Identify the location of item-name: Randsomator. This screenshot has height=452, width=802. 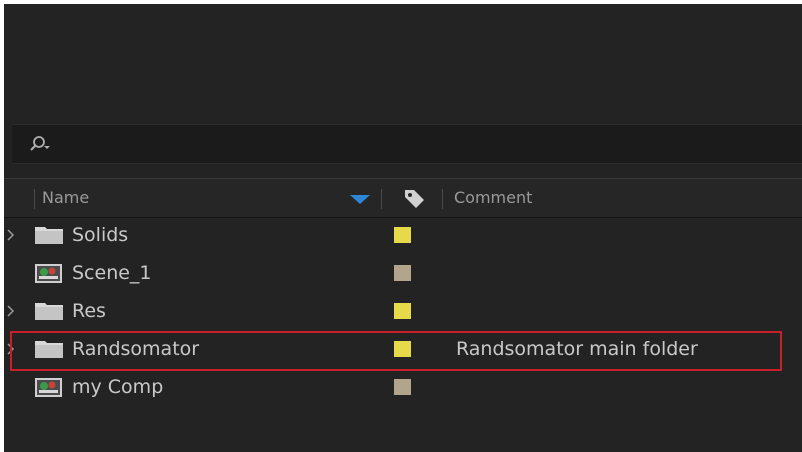
(136, 349).